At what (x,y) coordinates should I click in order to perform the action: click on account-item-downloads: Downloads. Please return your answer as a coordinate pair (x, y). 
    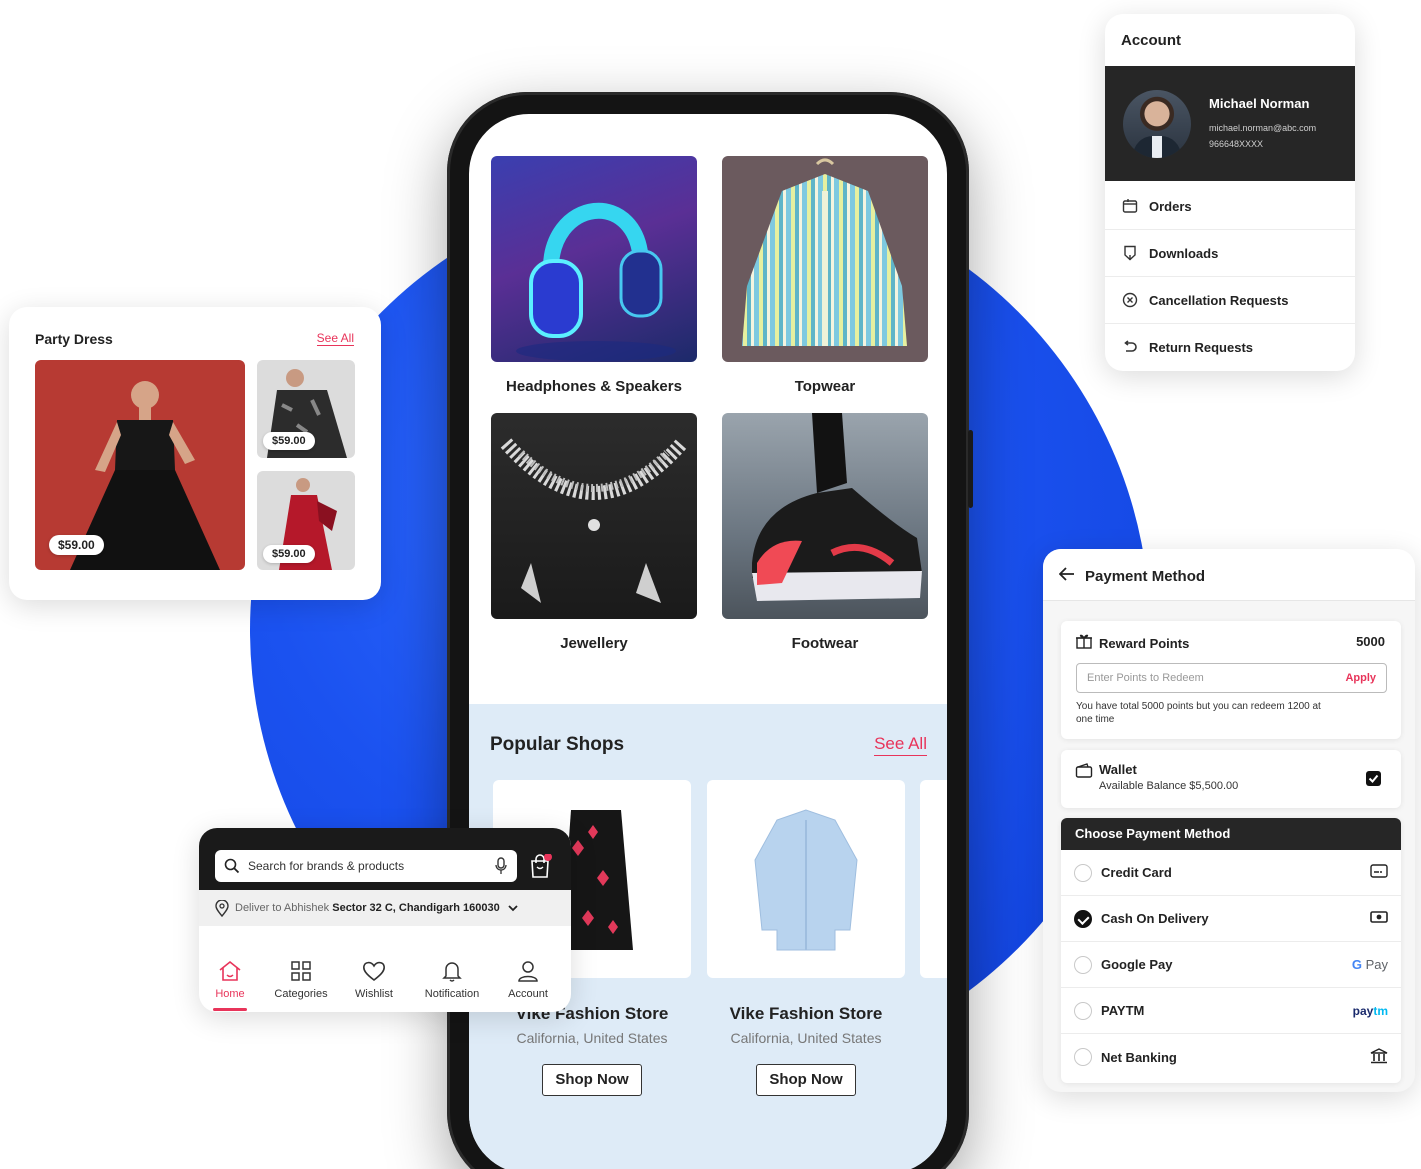
    Looking at the image, I should click on (1230, 253).